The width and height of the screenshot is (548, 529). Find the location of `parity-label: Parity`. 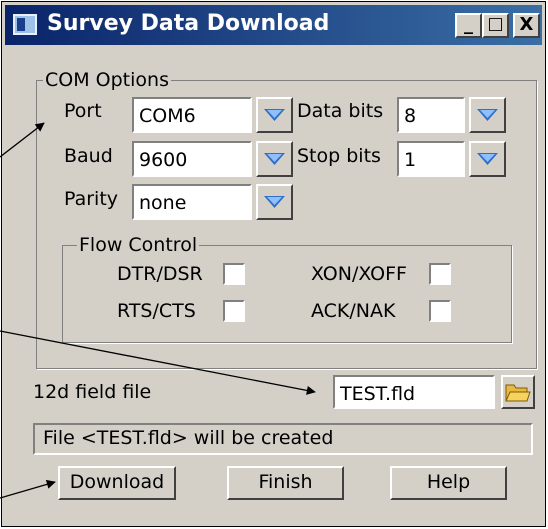

parity-label: Parity is located at coordinates (91, 199).